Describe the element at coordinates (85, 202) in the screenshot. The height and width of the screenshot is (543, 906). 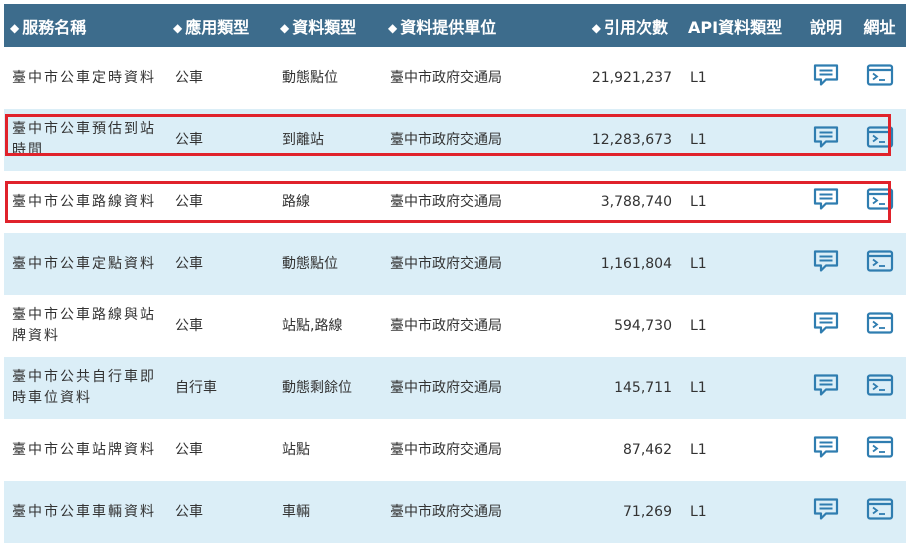
I see `service-name-cell: 臺中市公車路線資料` at that location.